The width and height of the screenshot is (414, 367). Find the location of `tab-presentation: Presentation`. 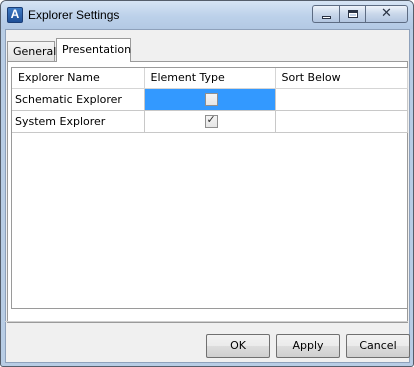

tab-presentation: Presentation is located at coordinates (93, 50).